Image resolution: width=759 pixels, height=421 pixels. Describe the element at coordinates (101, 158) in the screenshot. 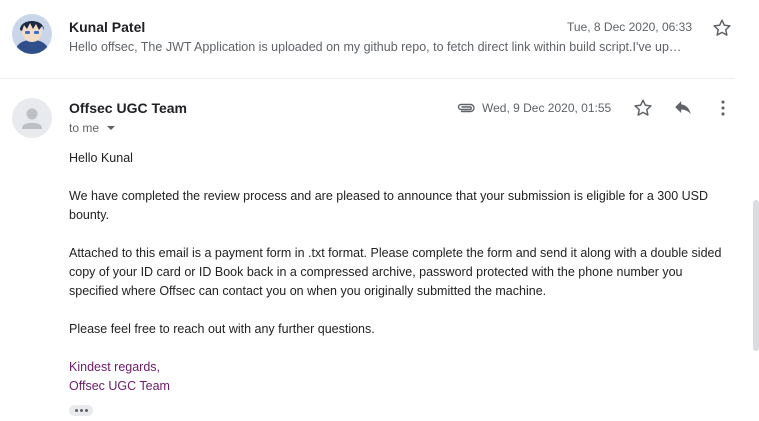

I see `greeting: Hello Kunal` at that location.